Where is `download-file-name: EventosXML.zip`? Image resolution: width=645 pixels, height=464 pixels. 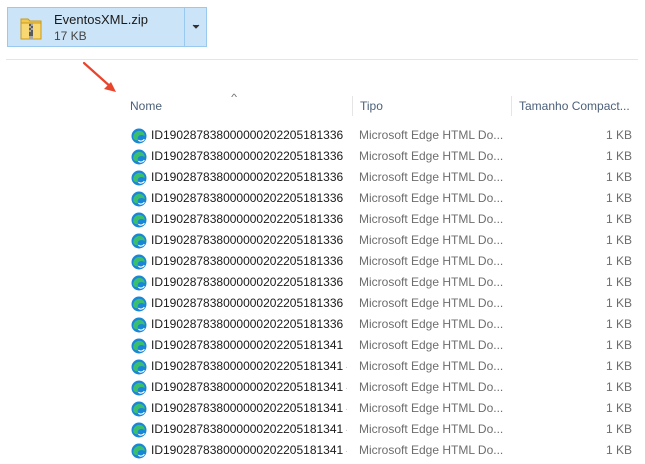 download-file-name: EventosXML.zip is located at coordinates (101, 19).